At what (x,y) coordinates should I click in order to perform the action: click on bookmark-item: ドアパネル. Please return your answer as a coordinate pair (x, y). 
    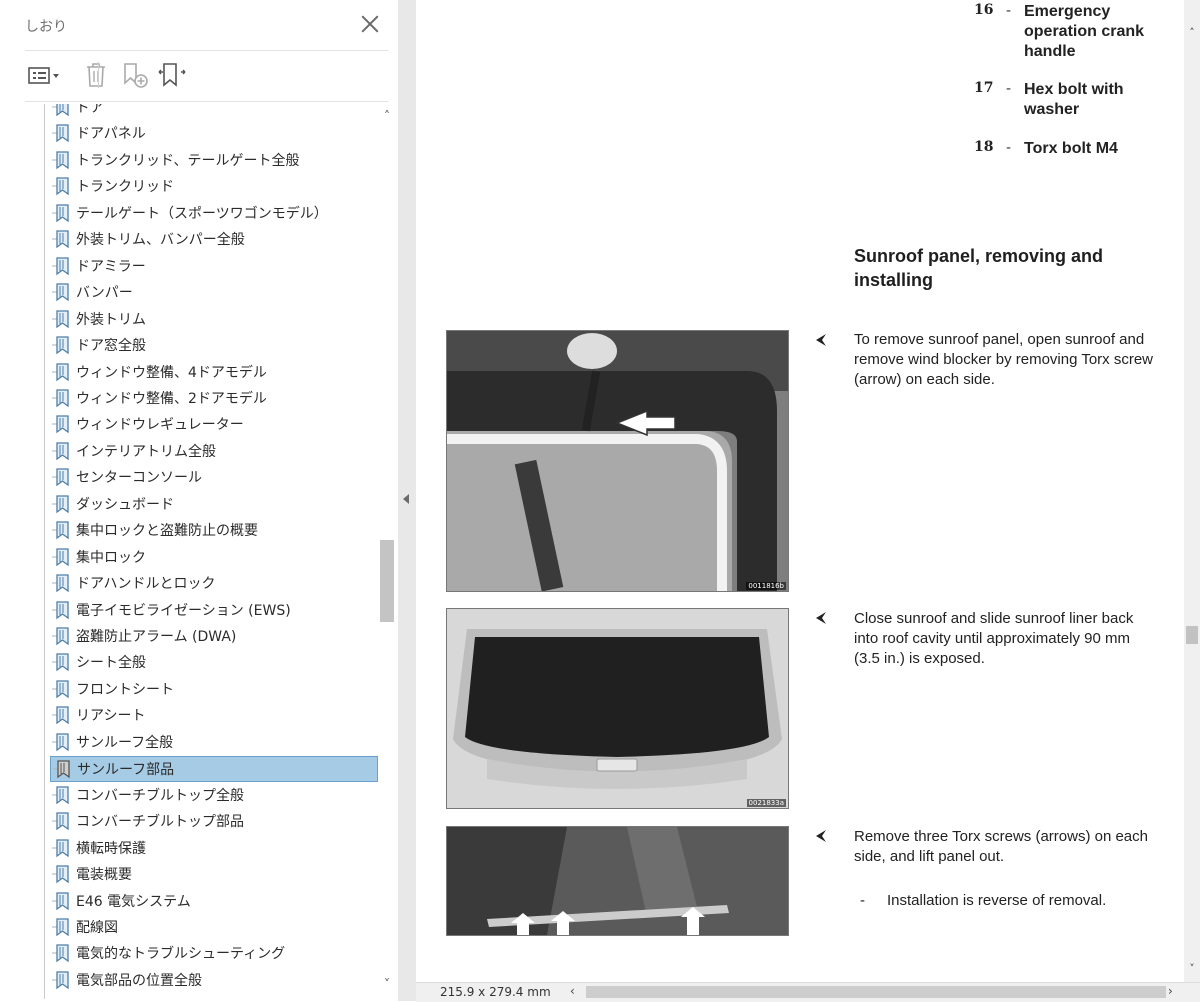
    Looking at the image, I should click on (214, 133).